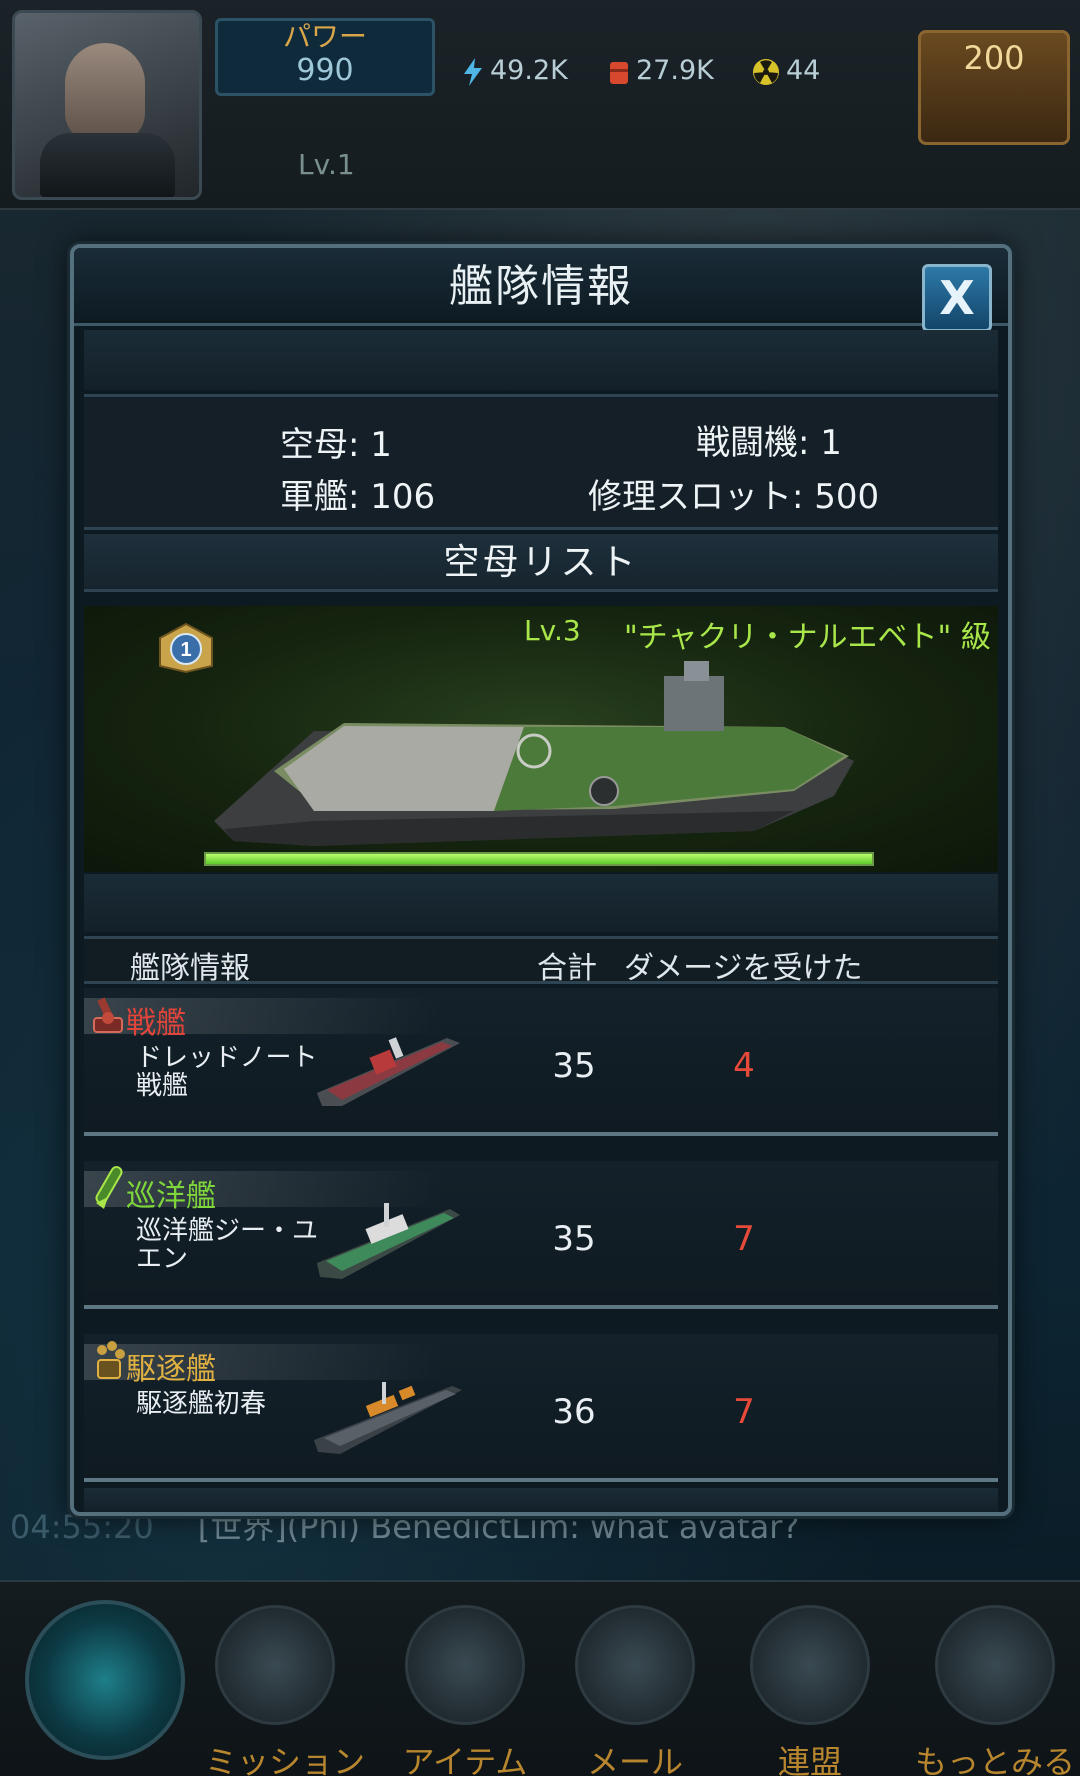  What do you see at coordinates (567, 968) in the screenshot?
I see `header-total: 合計` at bounding box center [567, 968].